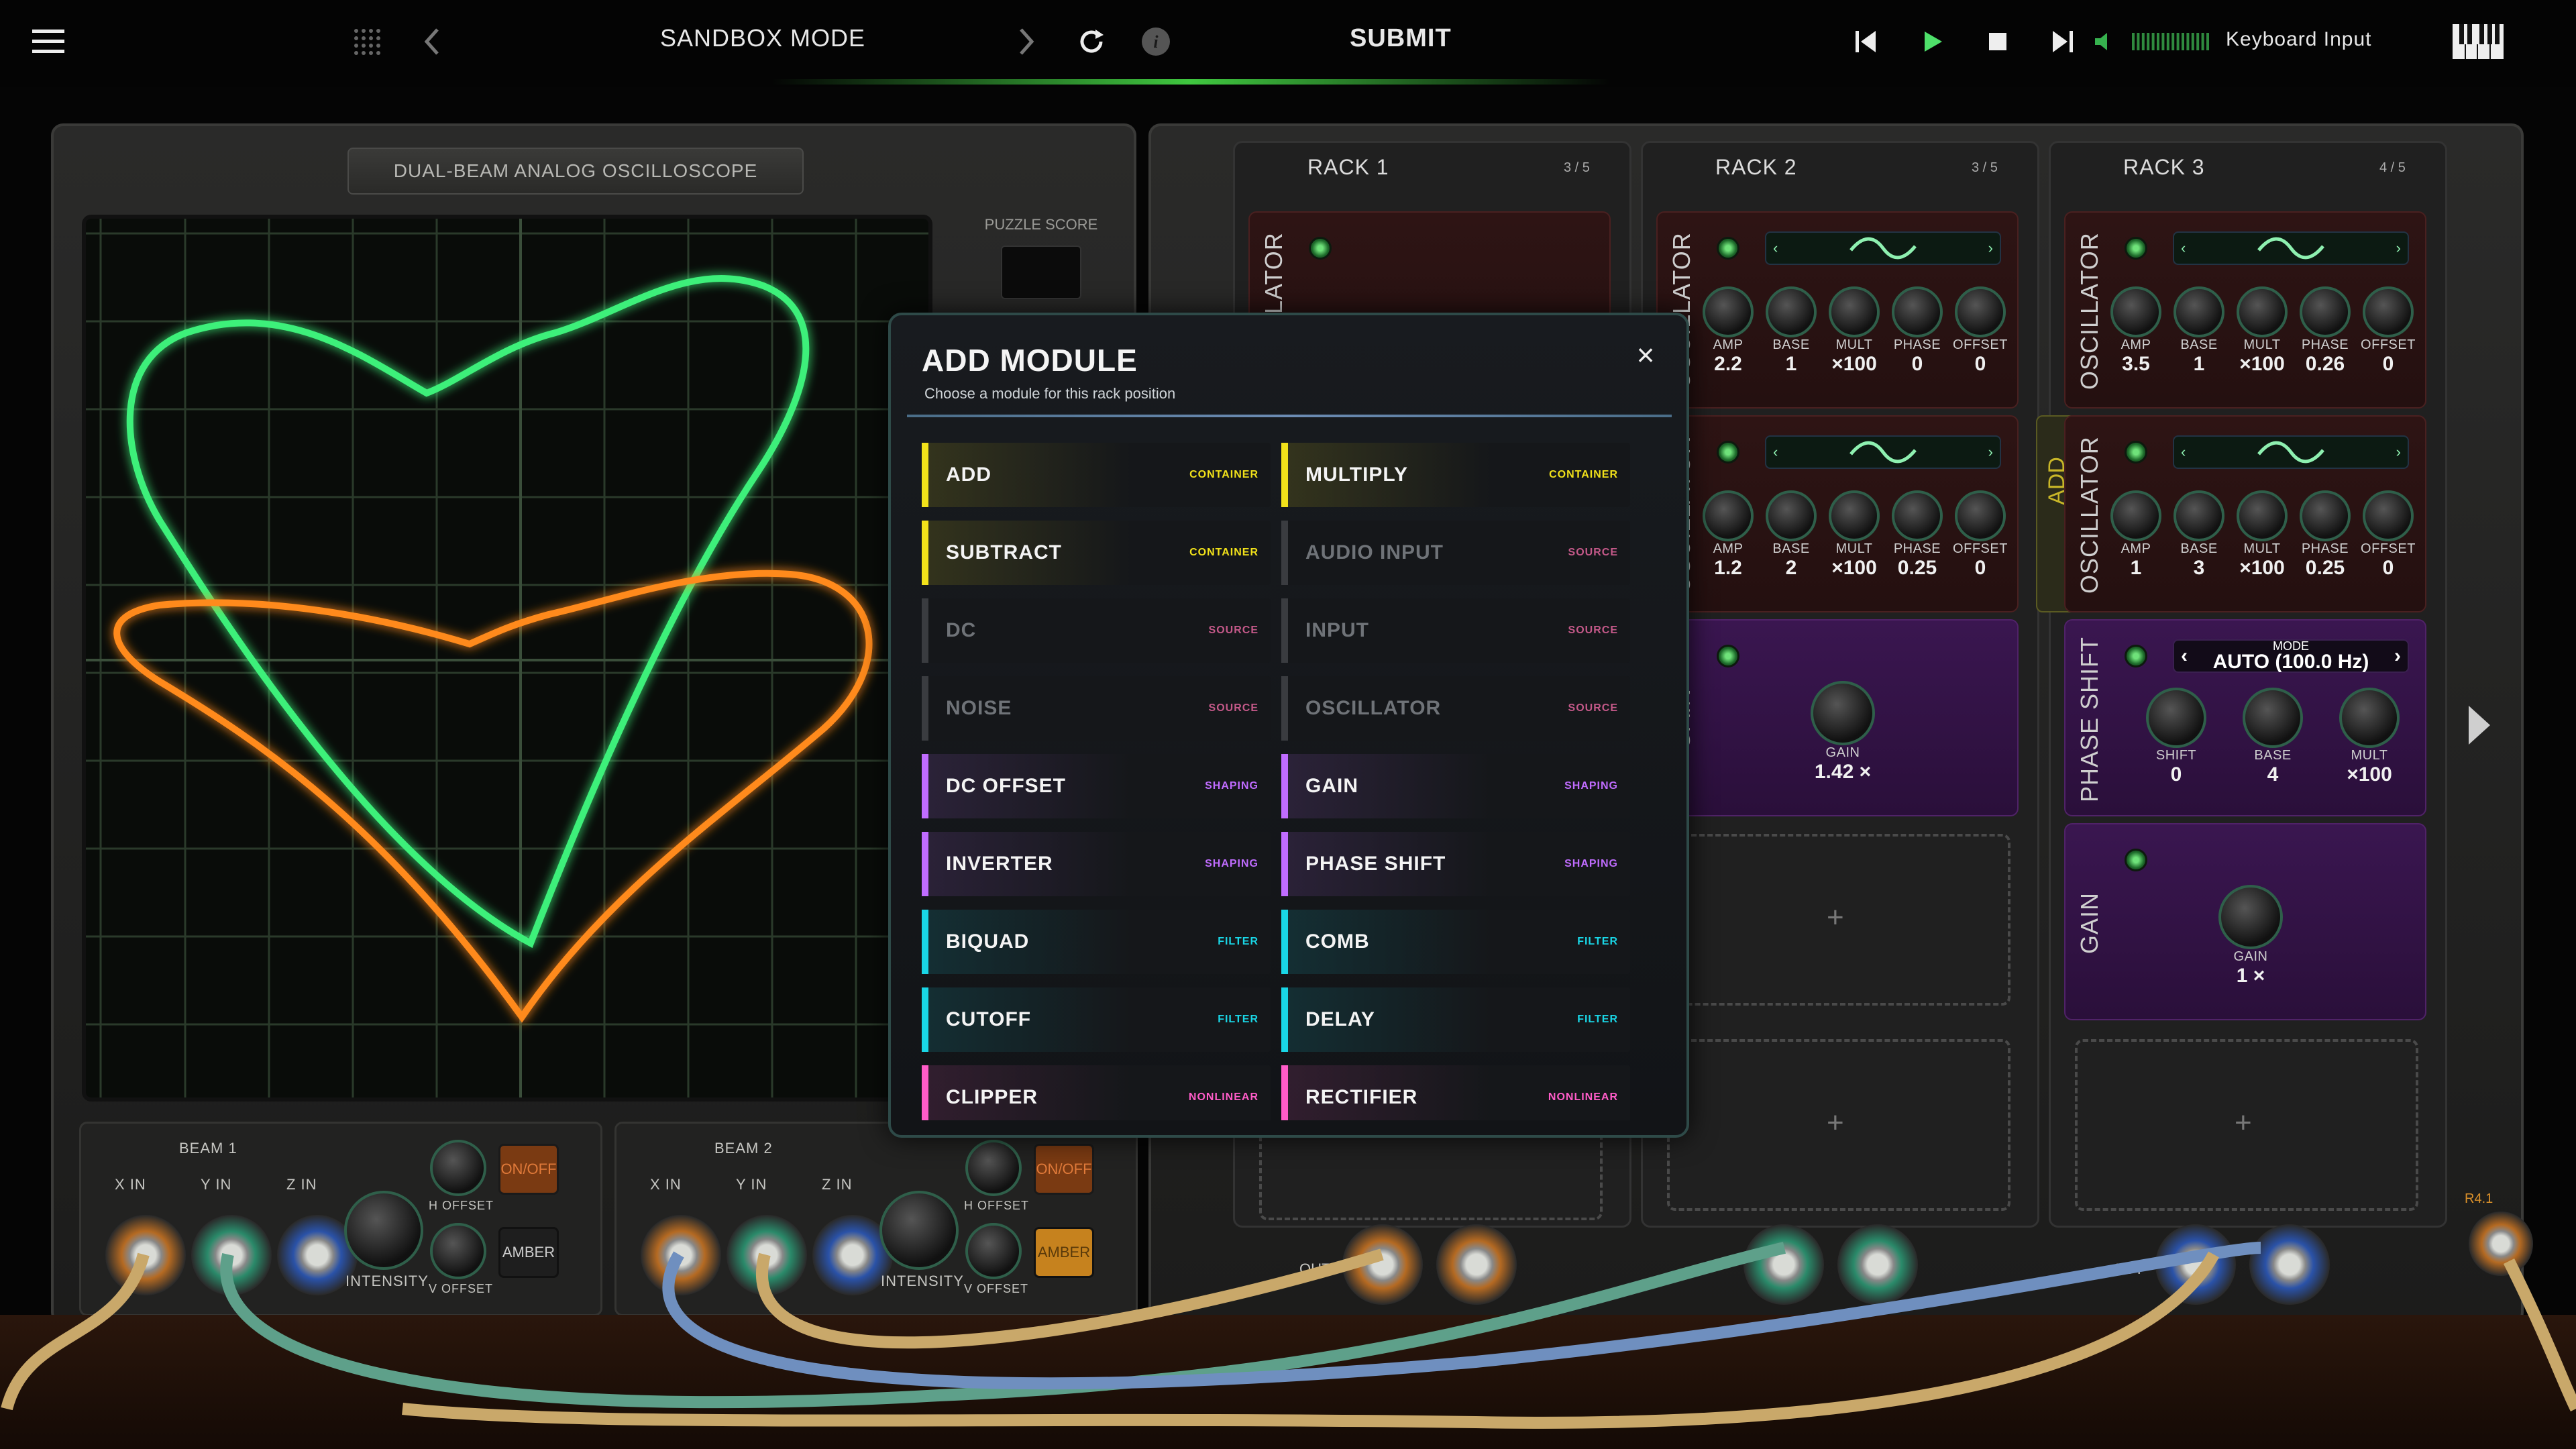 The width and height of the screenshot is (2576, 1449). Describe the element at coordinates (1728, 656) in the screenshot. I see `rack-2-gain-led` at that location.